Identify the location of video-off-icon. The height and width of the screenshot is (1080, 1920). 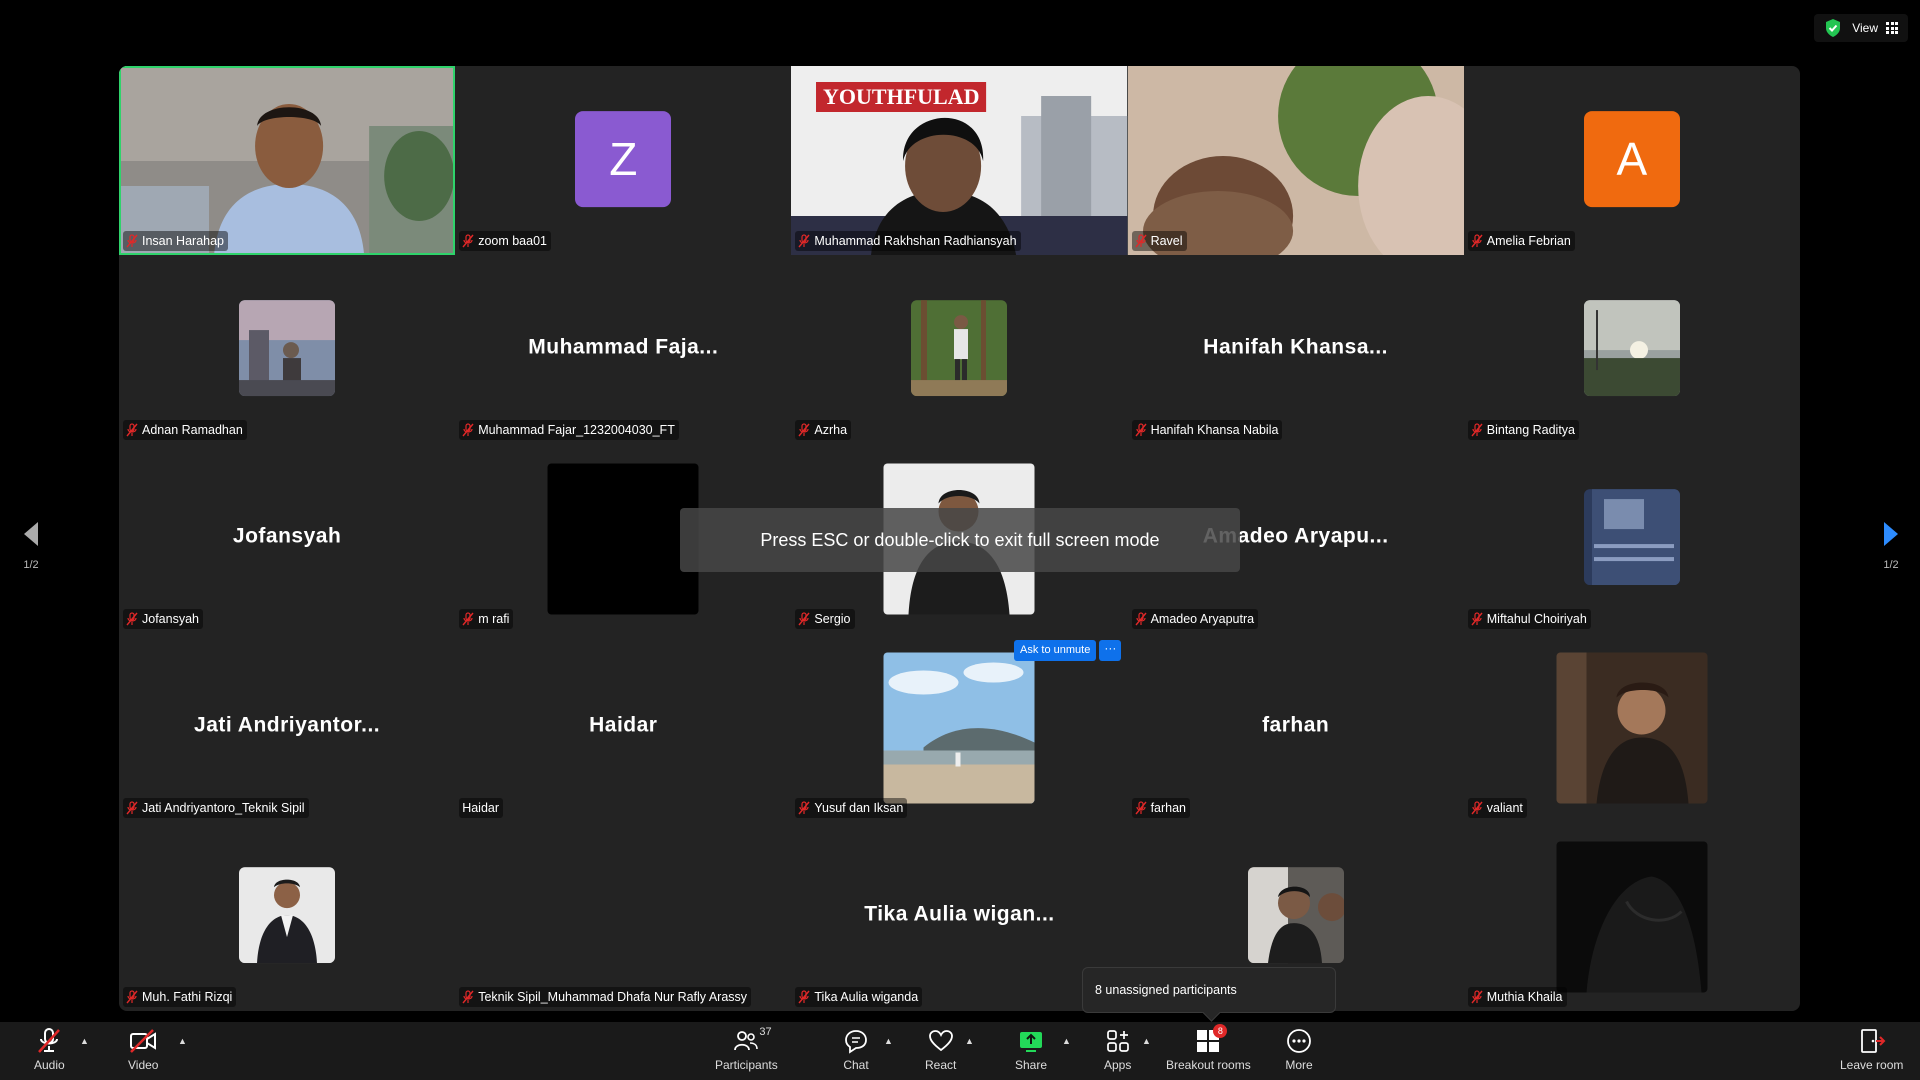
(143, 1041).